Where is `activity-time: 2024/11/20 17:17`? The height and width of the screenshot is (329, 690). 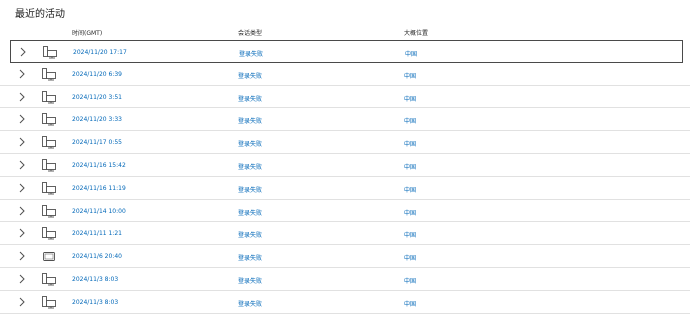
activity-time: 2024/11/20 17:17 is located at coordinates (100, 52).